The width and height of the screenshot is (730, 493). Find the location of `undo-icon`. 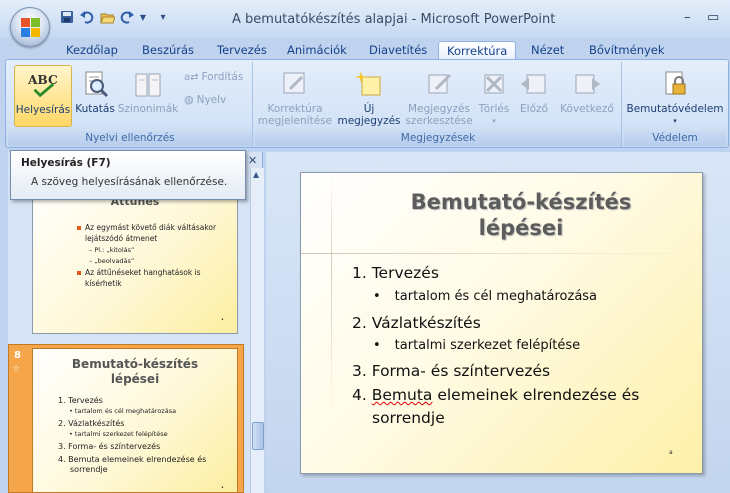

undo-icon is located at coordinates (87, 17).